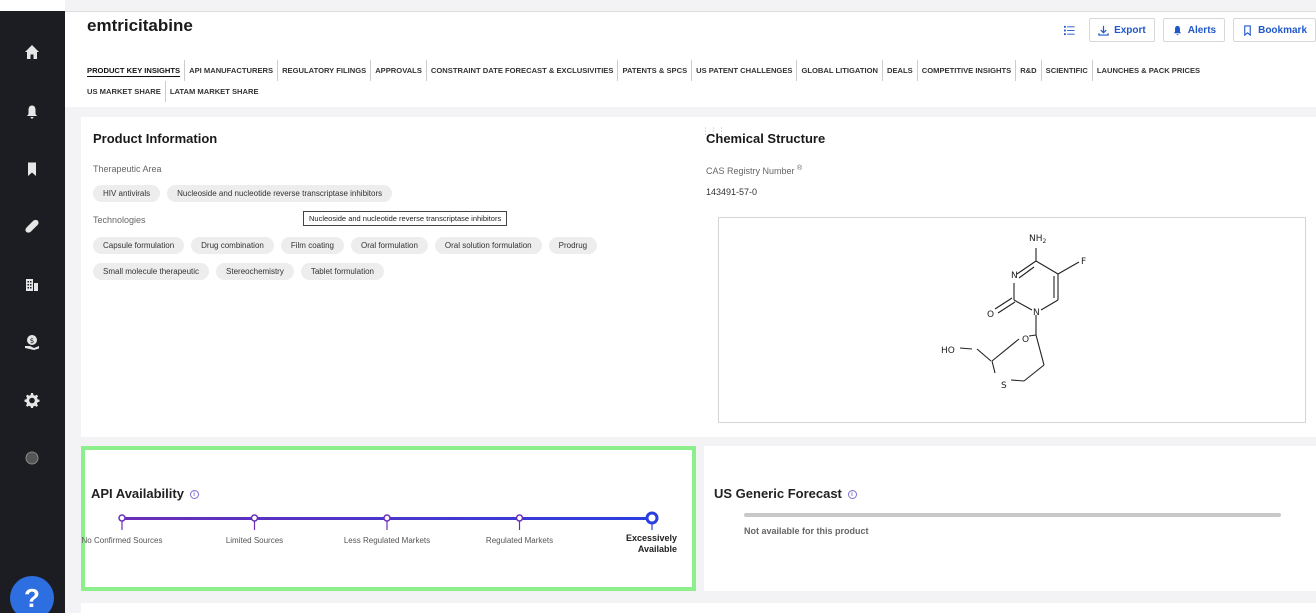 The height and width of the screenshot is (613, 1316). What do you see at coordinates (990, 315) in the screenshot?
I see `atom-oxygen-keto: O` at bounding box center [990, 315].